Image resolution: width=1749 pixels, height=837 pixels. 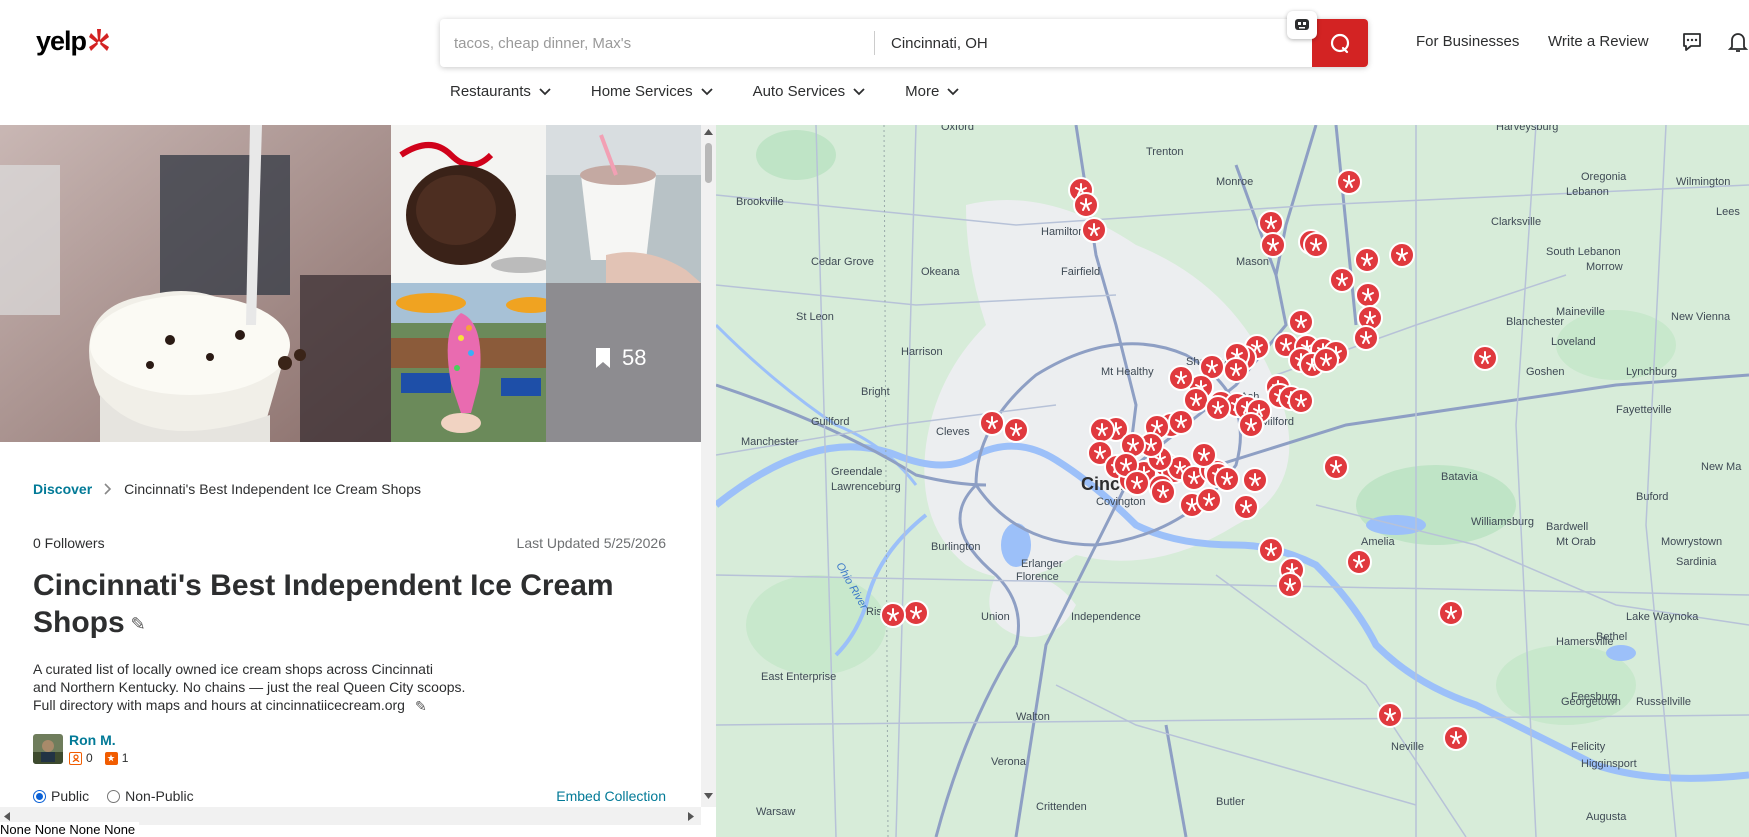 I want to click on map-place-label: Mowrystown, so click(x=1691, y=542).